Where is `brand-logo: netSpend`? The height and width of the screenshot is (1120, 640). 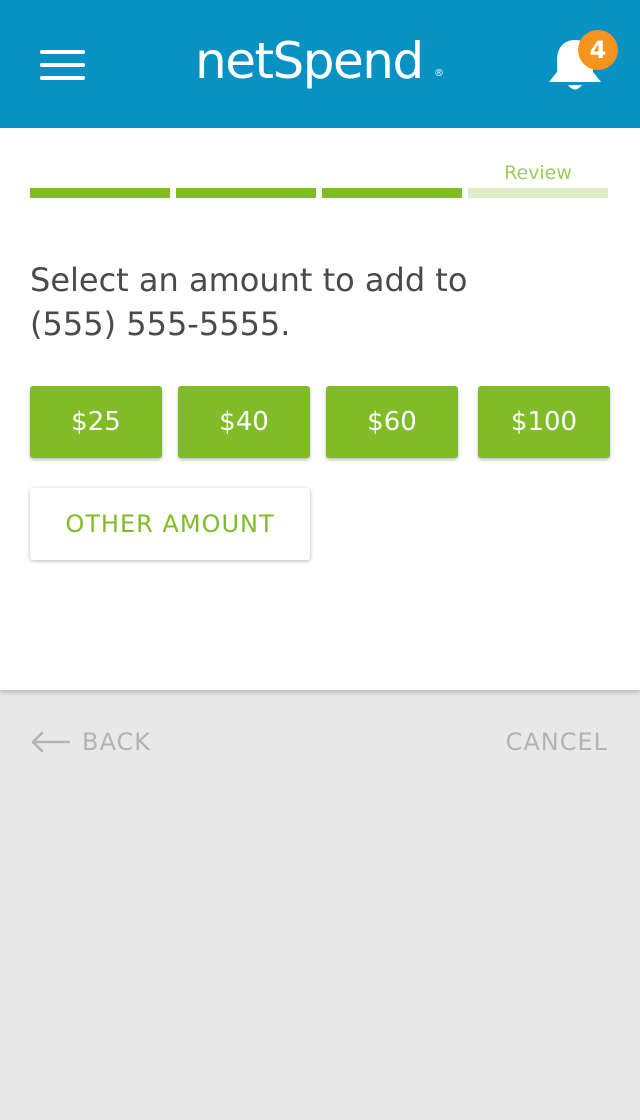
brand-logo: netSpend is located at coordinates (309, 61).